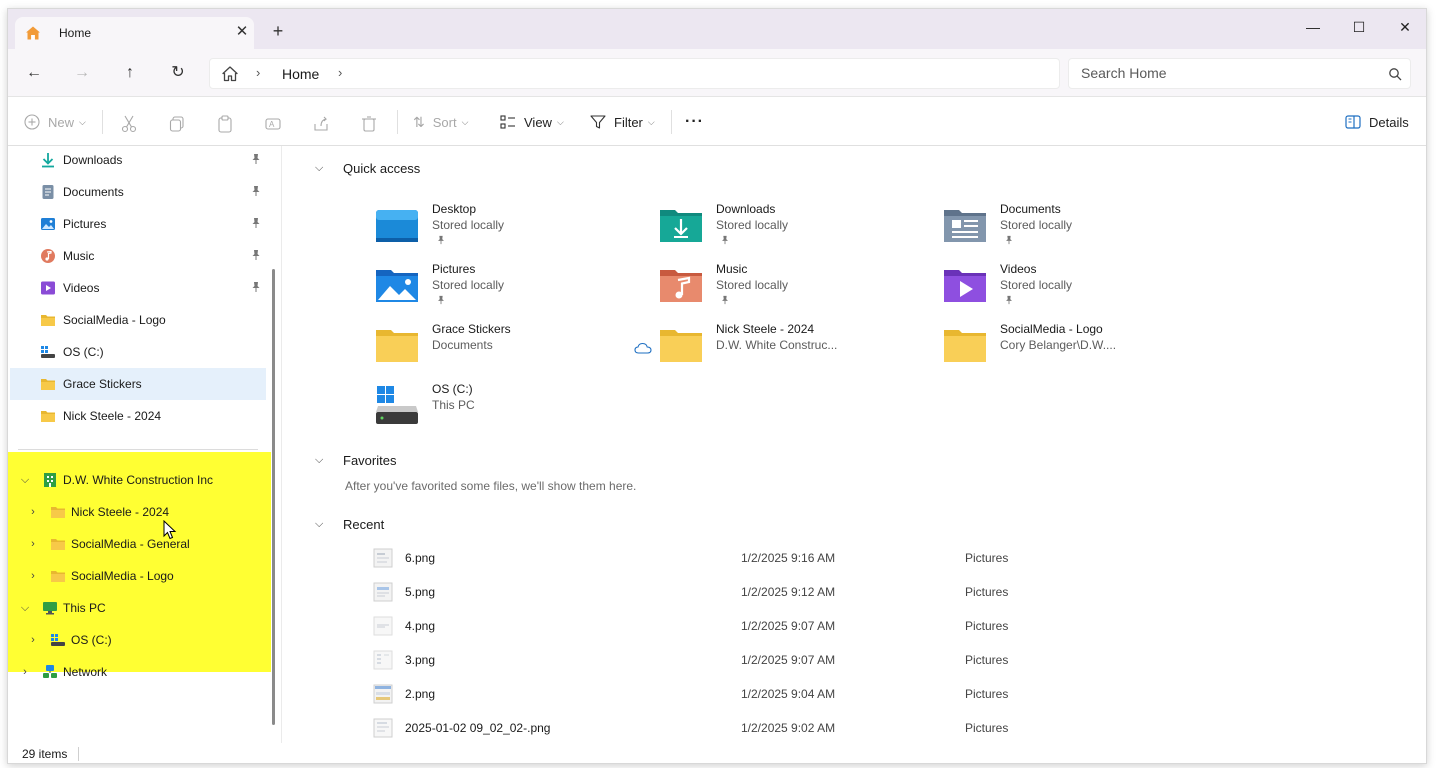  What do you see at coordinates (273, 497) in the screenshot?
I see `sidebar-scrollbar` at bounding box center [273, 497].